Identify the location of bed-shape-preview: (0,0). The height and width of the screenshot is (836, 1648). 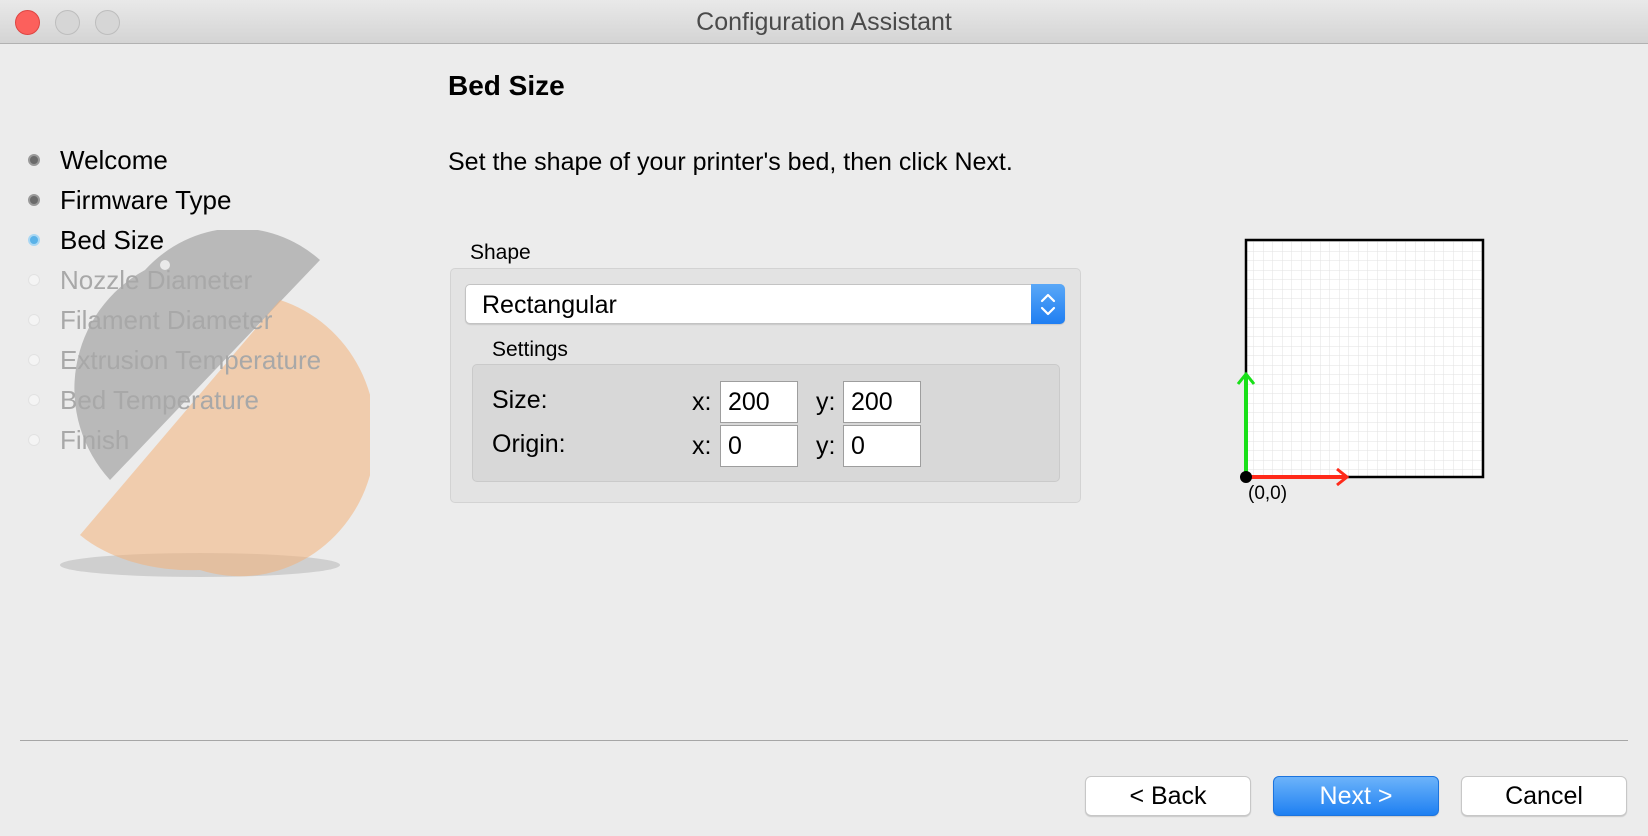
(1360, 371).